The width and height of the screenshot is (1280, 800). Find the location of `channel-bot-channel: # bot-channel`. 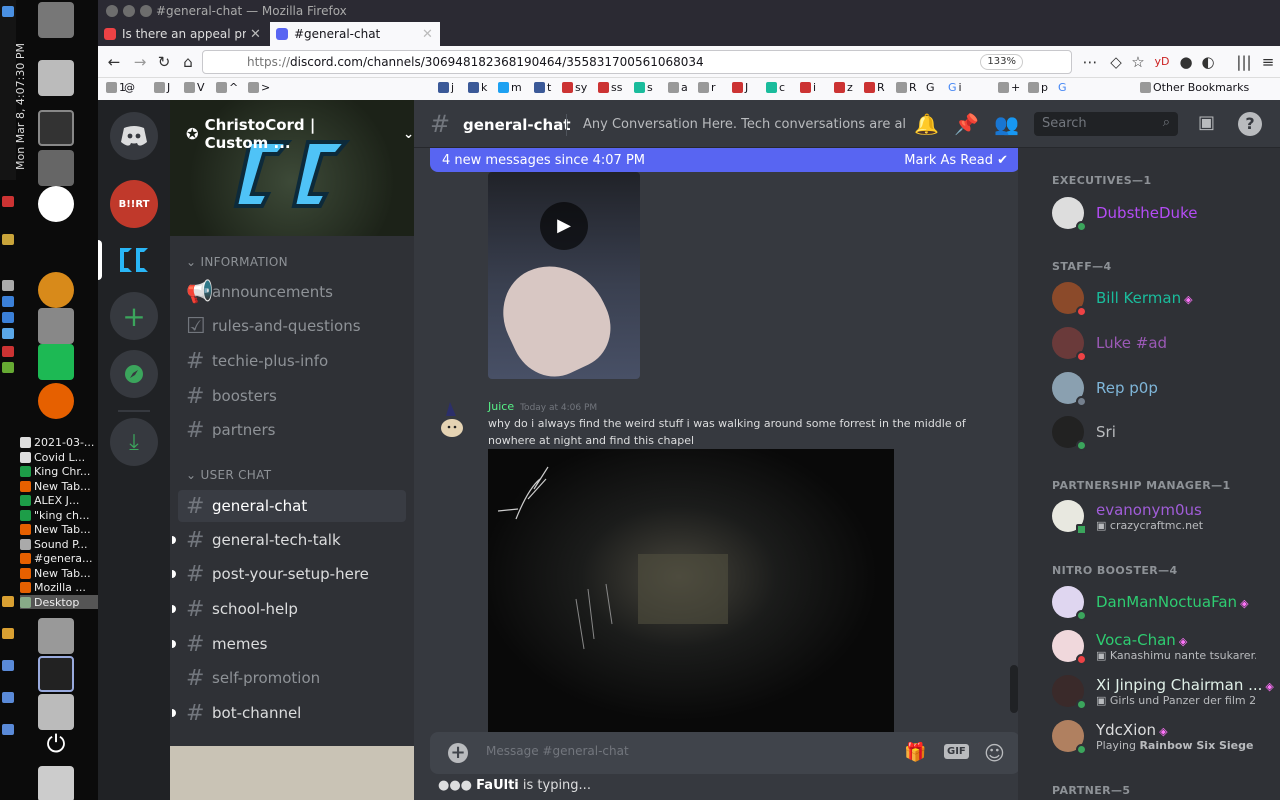

channel-bot-channel: # bot-channel is located at coordinates (289, 713).